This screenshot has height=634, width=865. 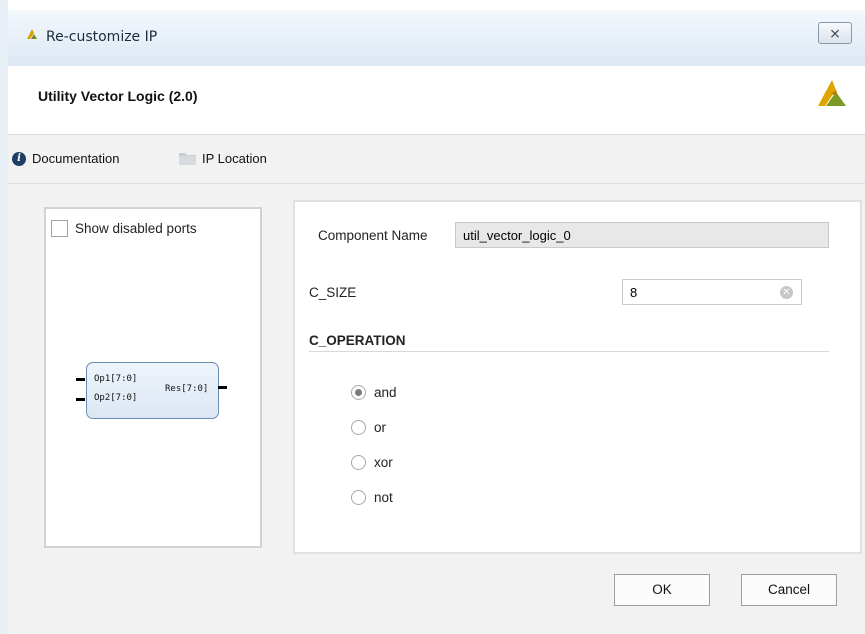 What do you see at coordinates (383, 497) in the screenshot?
I see `radio-not-label: not` at bounding box center [383, 497].